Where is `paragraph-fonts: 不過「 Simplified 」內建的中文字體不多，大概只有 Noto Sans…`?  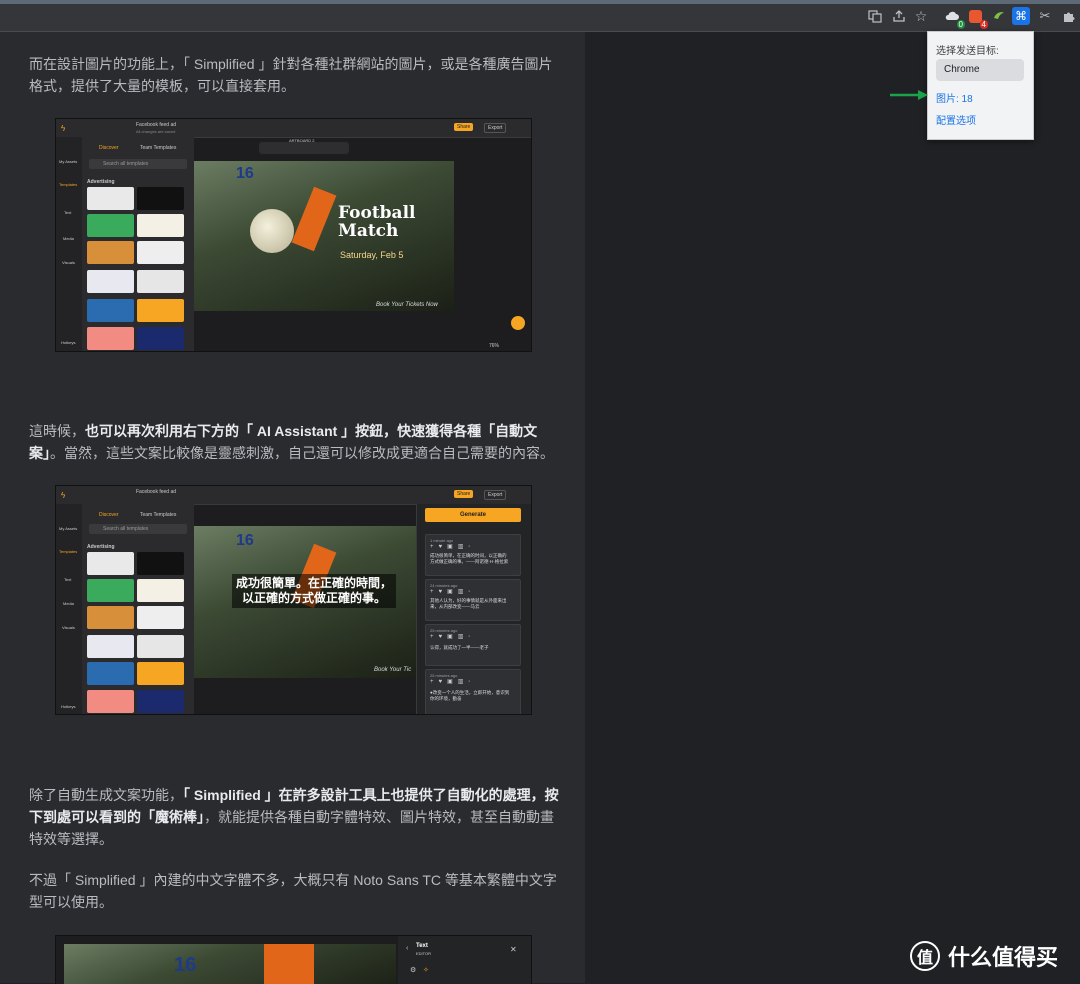
paragraph-fonts: 不過「 Simplified 」內建的中文字體不多，大概只有 Noto Sans… is located at coordinates (293, 891).